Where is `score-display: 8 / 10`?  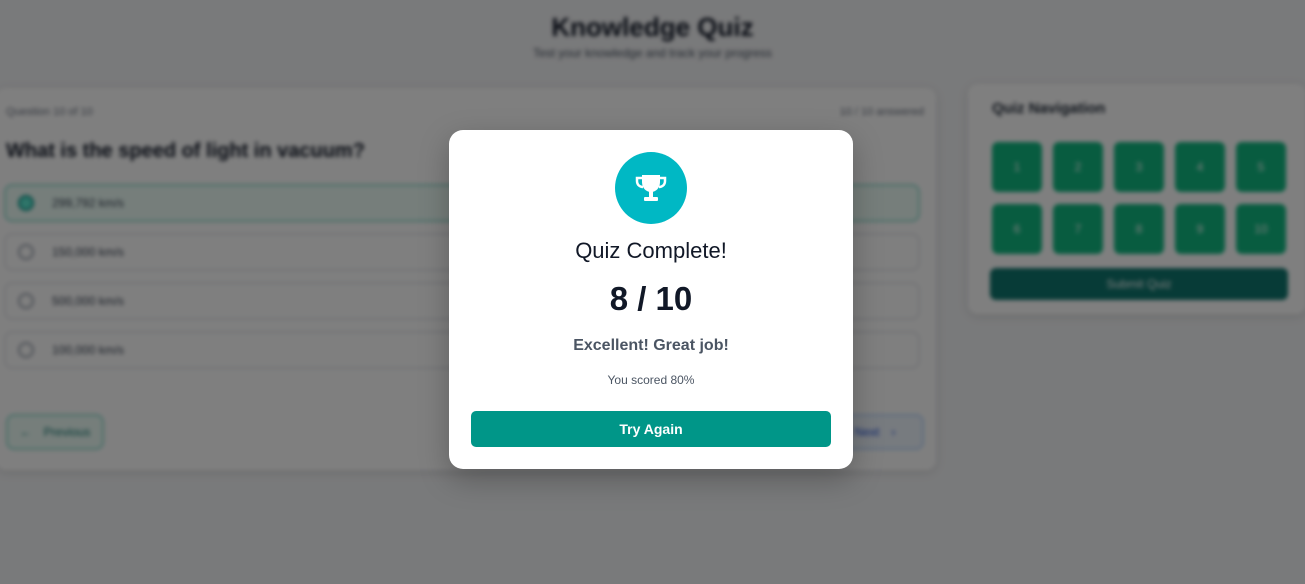
score-display: 8 / 10 is located at coordinates (651, 298).